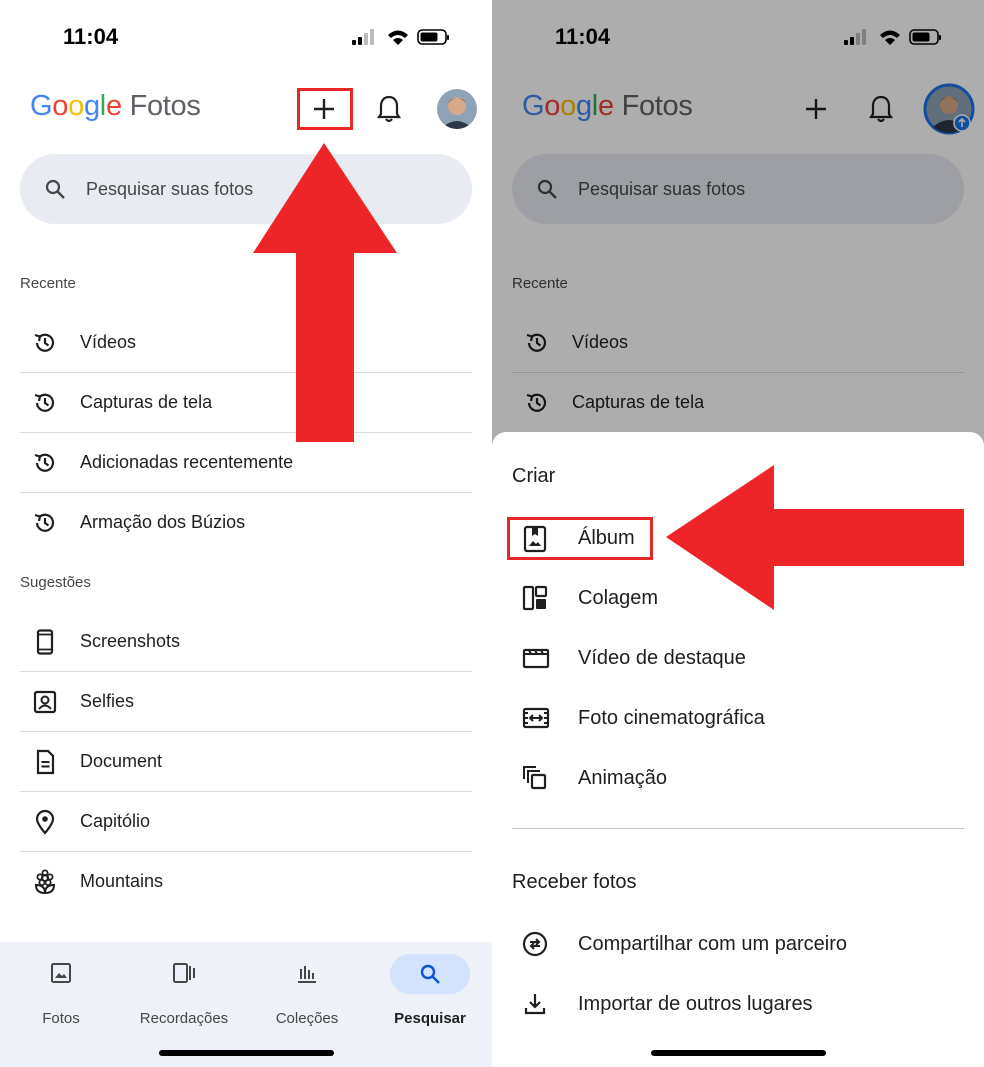 This screenshot has height=1067, width=984. Describe the element at coordinates (662, 658) in the screenshot. I see `create-item-label: Vídeo de destaque` at that location.